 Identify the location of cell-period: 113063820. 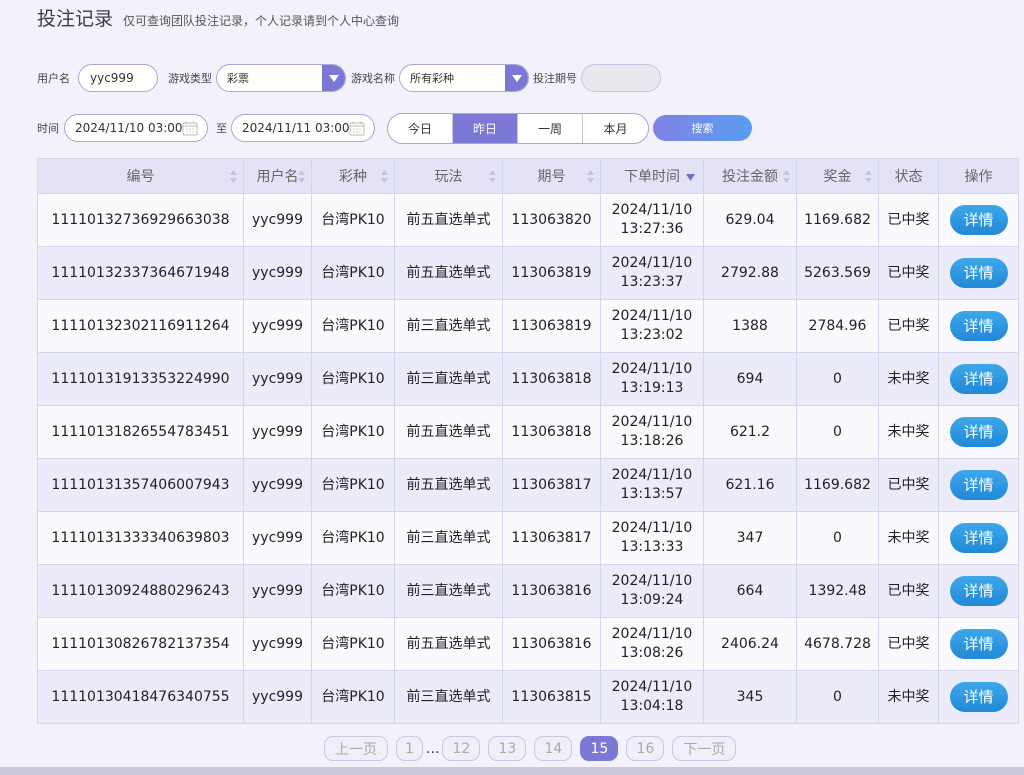
(551, 220).